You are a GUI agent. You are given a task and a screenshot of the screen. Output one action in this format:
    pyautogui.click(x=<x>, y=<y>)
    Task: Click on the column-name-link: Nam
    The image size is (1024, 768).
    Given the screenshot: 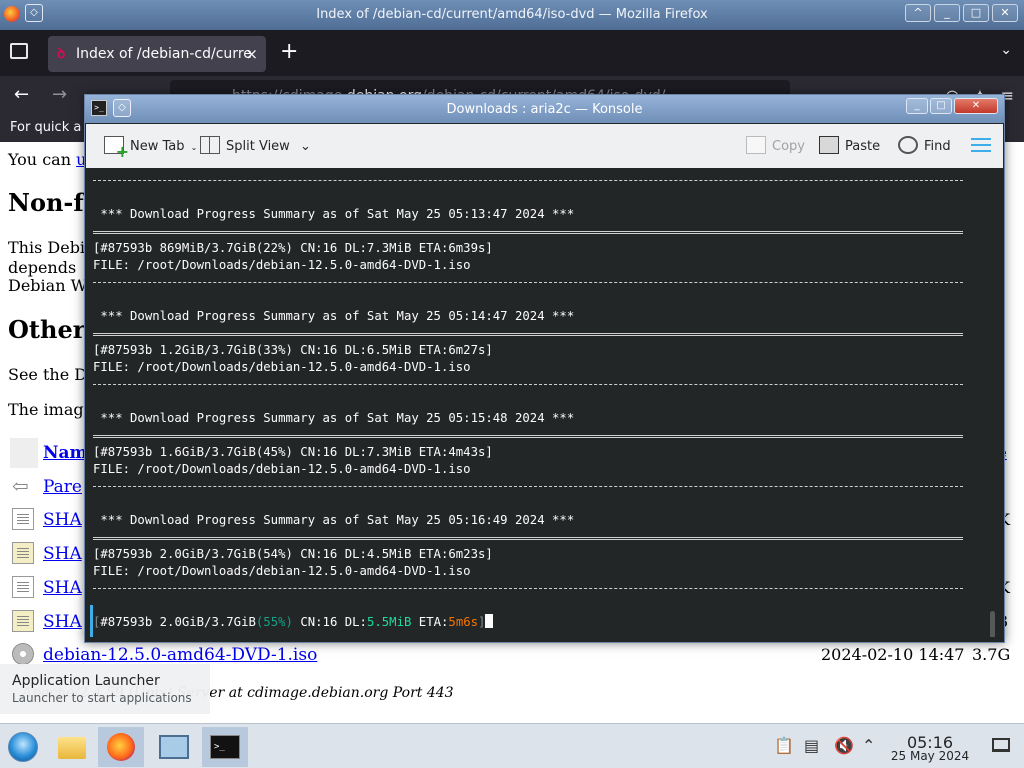 What is the action you would take?
    pyautogui.click(x=65, y=453)
    